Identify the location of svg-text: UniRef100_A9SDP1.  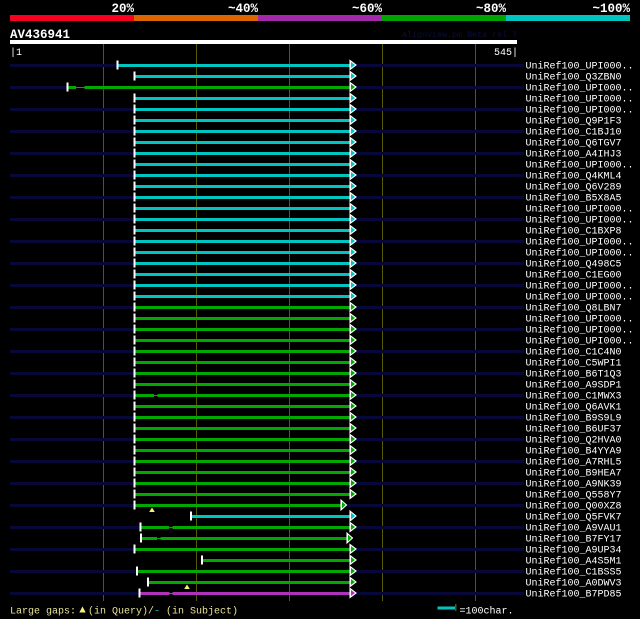
(574, 386).